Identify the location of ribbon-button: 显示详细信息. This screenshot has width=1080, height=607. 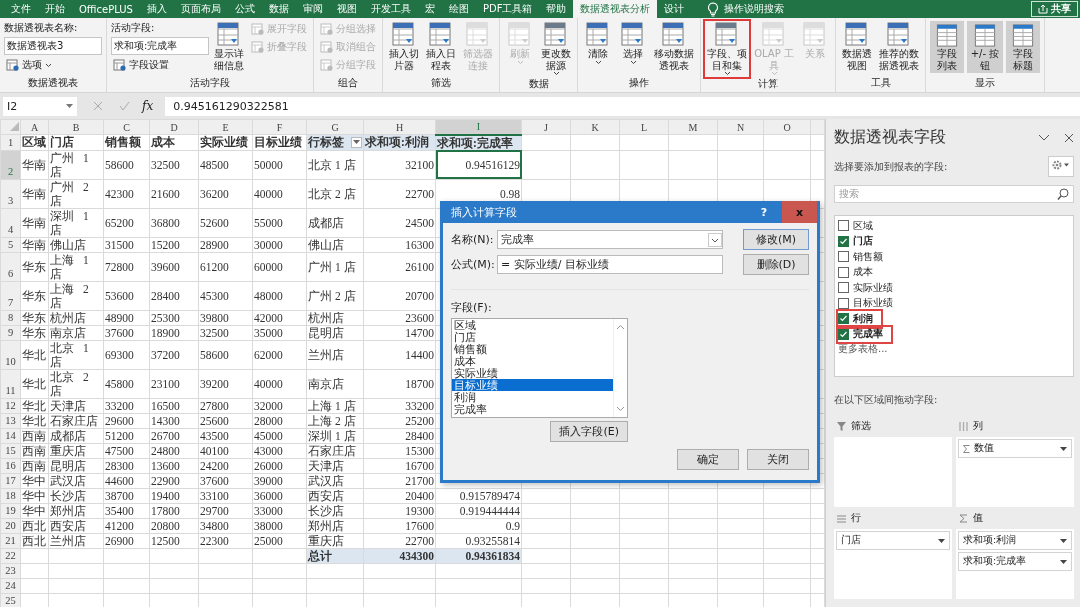
(229, 46).